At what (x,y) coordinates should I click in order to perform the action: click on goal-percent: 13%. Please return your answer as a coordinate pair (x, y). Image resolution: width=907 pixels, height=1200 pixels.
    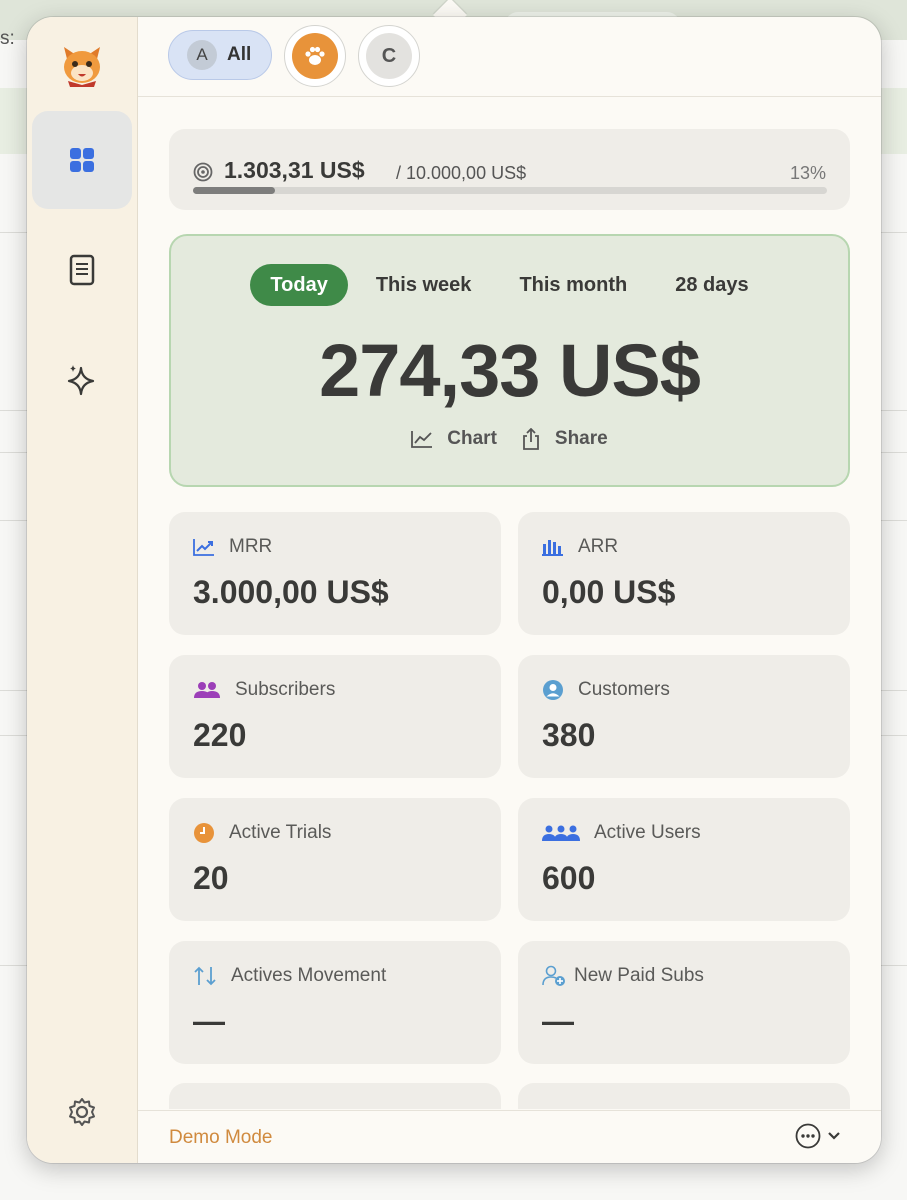
    Looking at the image, I should click on (807, 173).